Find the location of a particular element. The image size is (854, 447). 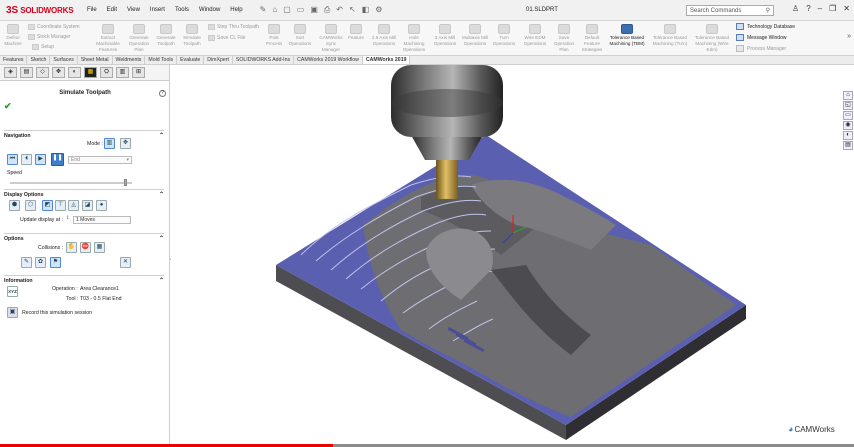

tab-evaluate: Evaluate is located at coordinates (191, 60).